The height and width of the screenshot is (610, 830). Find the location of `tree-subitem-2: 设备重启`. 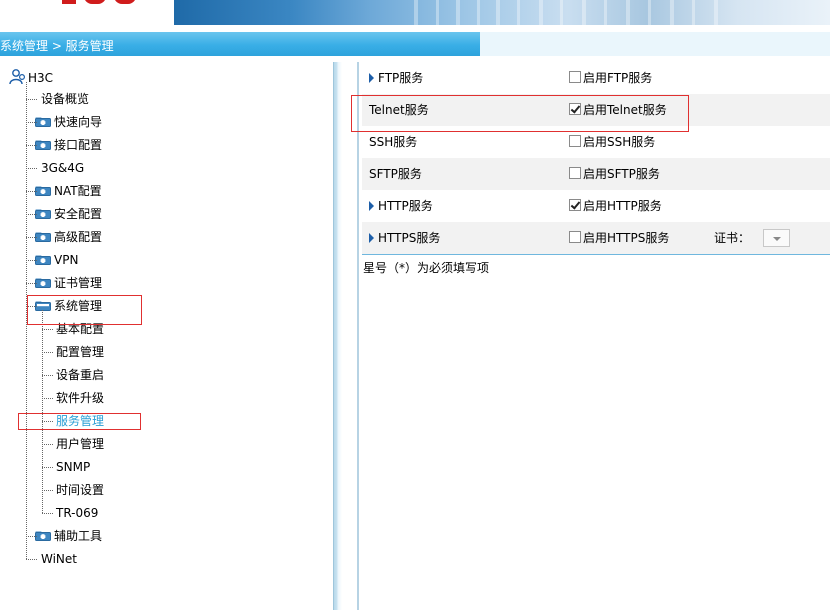

tree-subitem-2: 设备重启 is located at coordinates (80, 375).